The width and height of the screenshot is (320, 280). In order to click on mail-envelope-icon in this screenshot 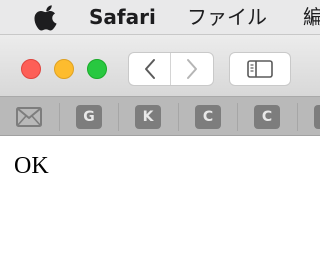, I will do `click(29, 116)`.